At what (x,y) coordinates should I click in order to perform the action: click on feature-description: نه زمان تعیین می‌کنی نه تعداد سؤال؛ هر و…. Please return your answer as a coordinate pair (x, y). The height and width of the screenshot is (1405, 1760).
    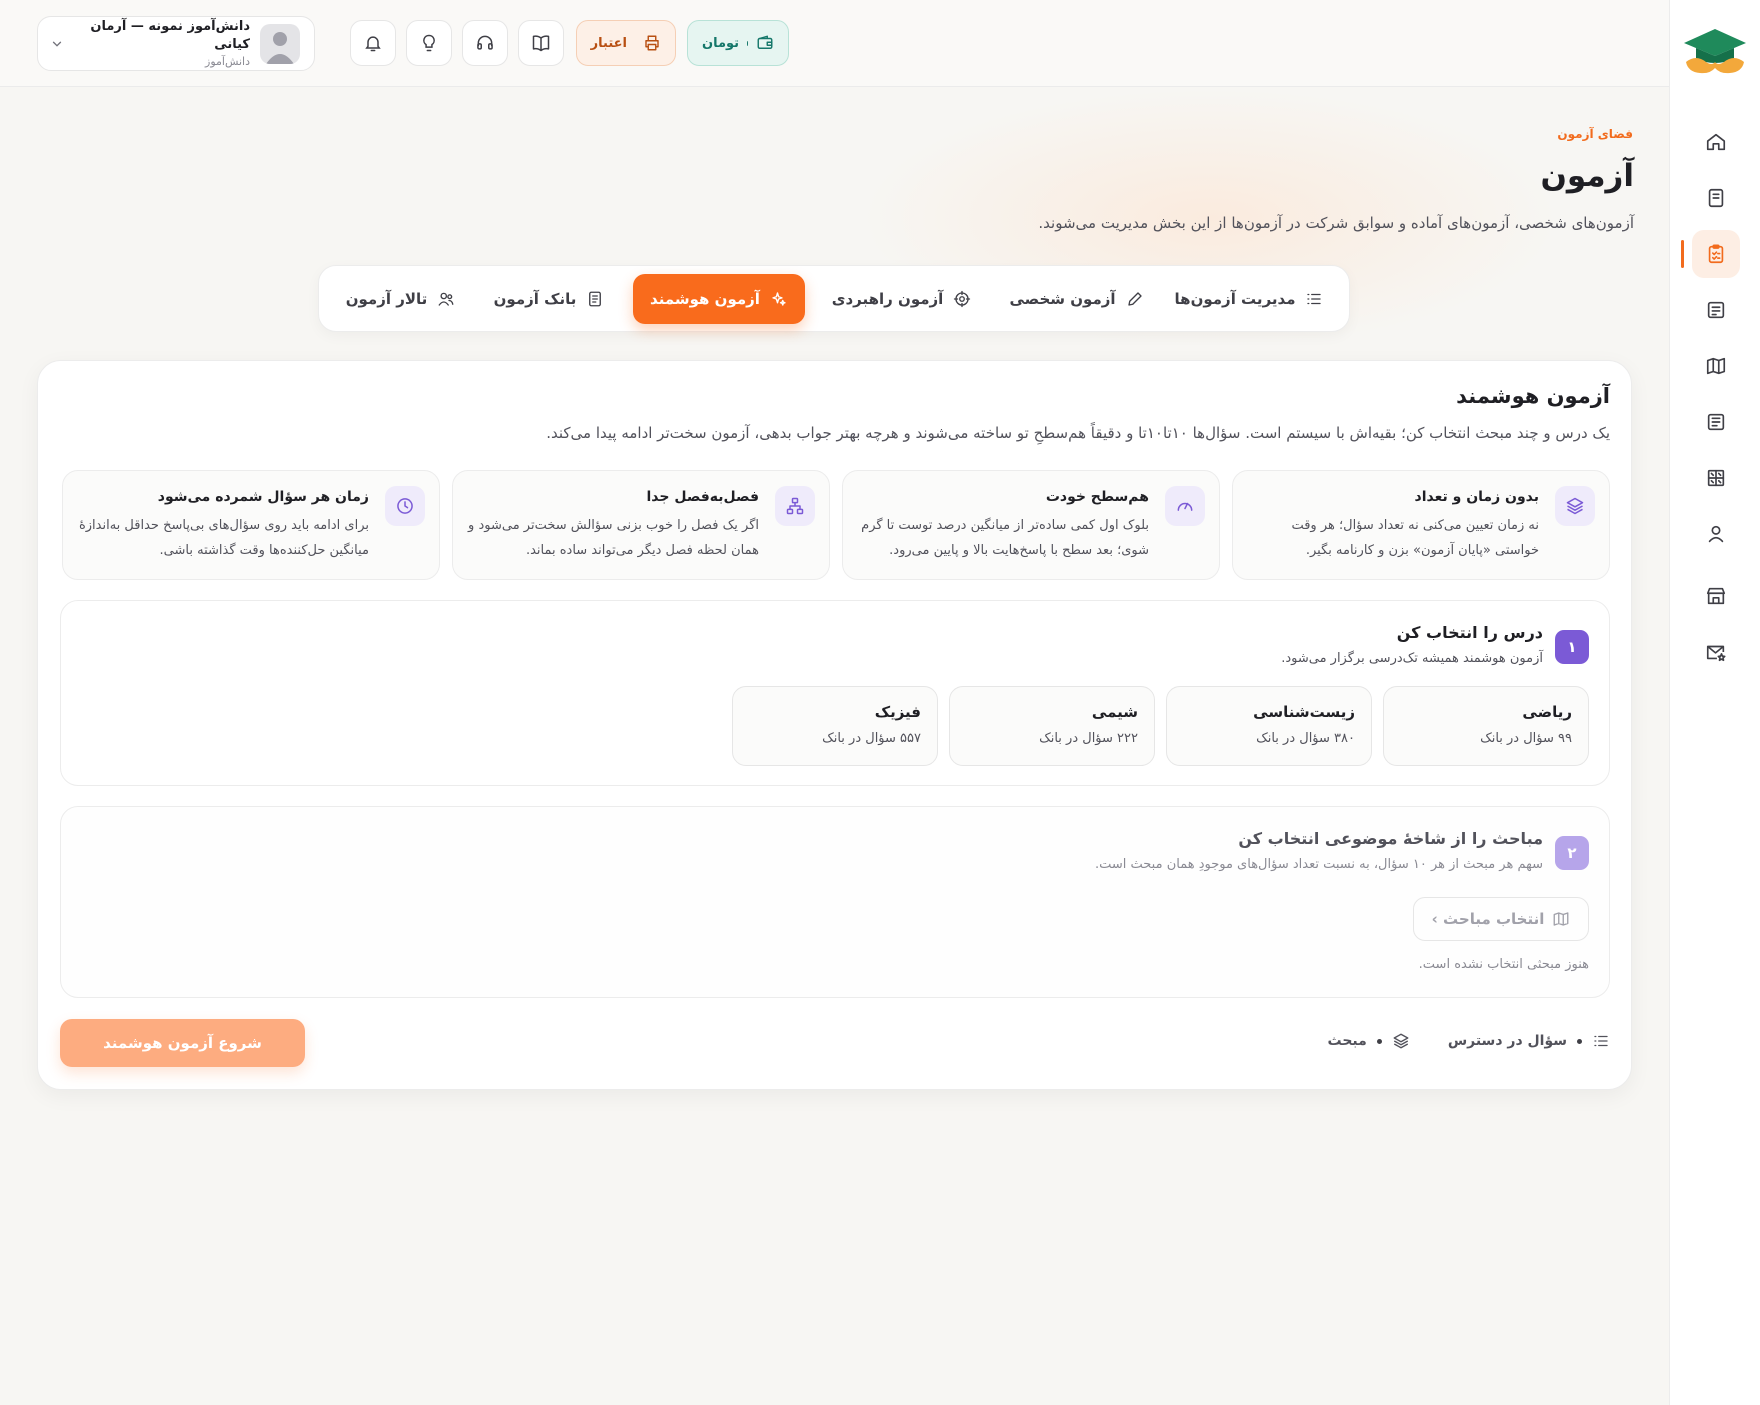
    Looking at the image, I should click on (1415, 538).